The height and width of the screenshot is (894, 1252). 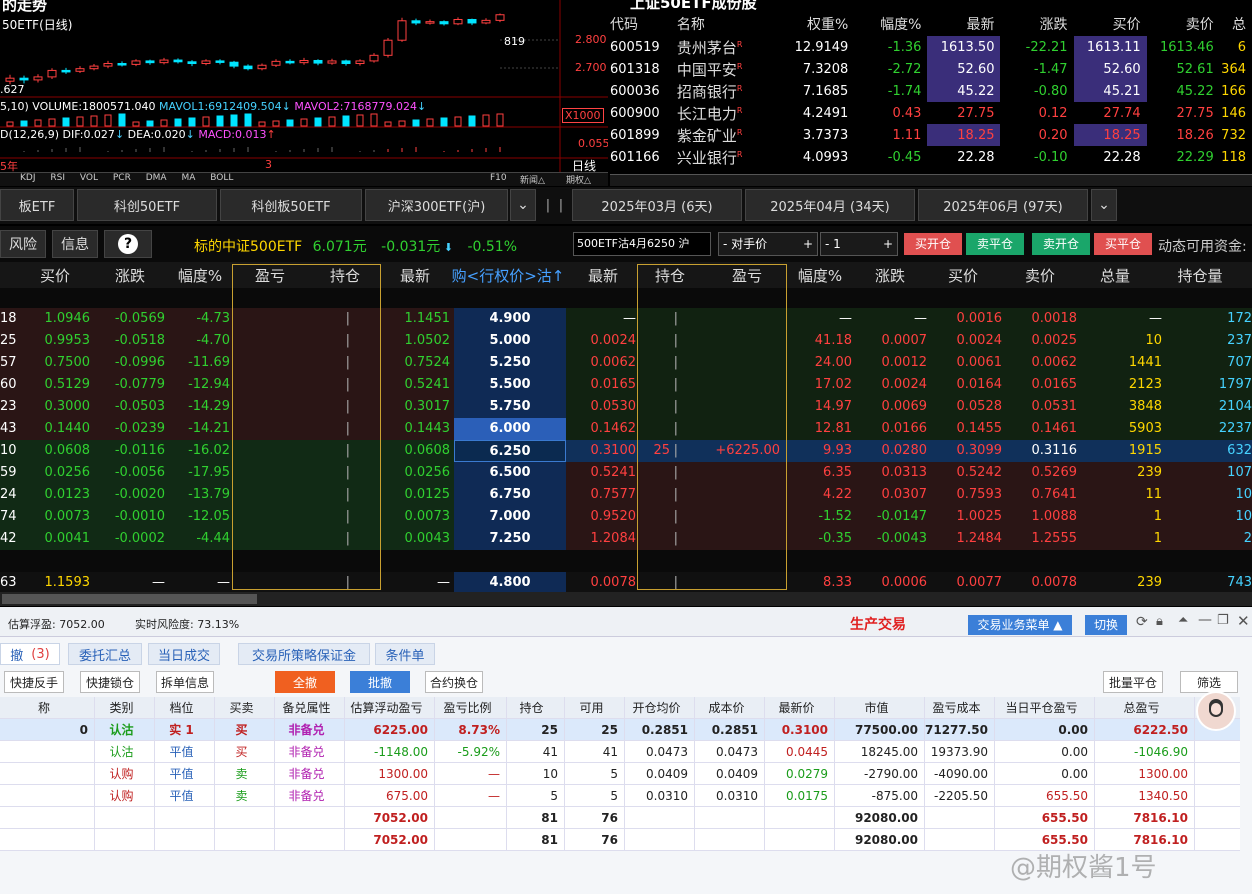 I want to click on tab-cancel: 撤 (3), so click(x=30, y=654).